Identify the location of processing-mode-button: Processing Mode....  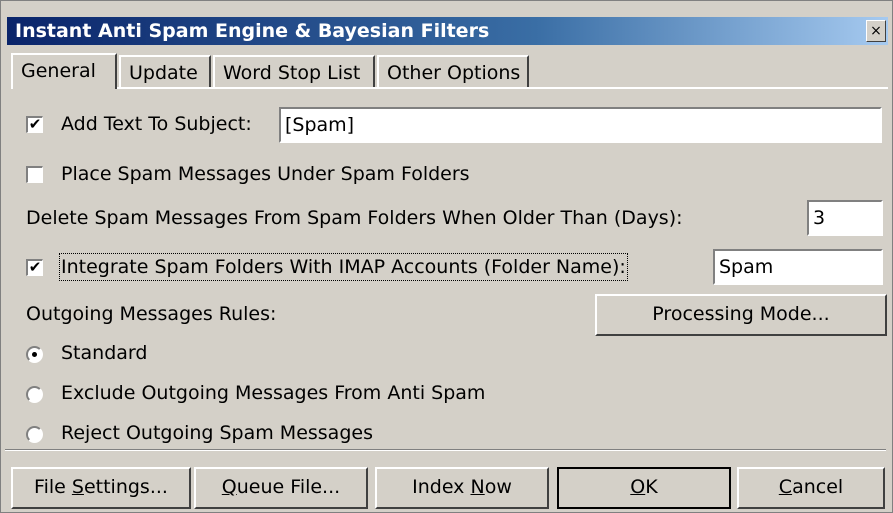
(741, 315).